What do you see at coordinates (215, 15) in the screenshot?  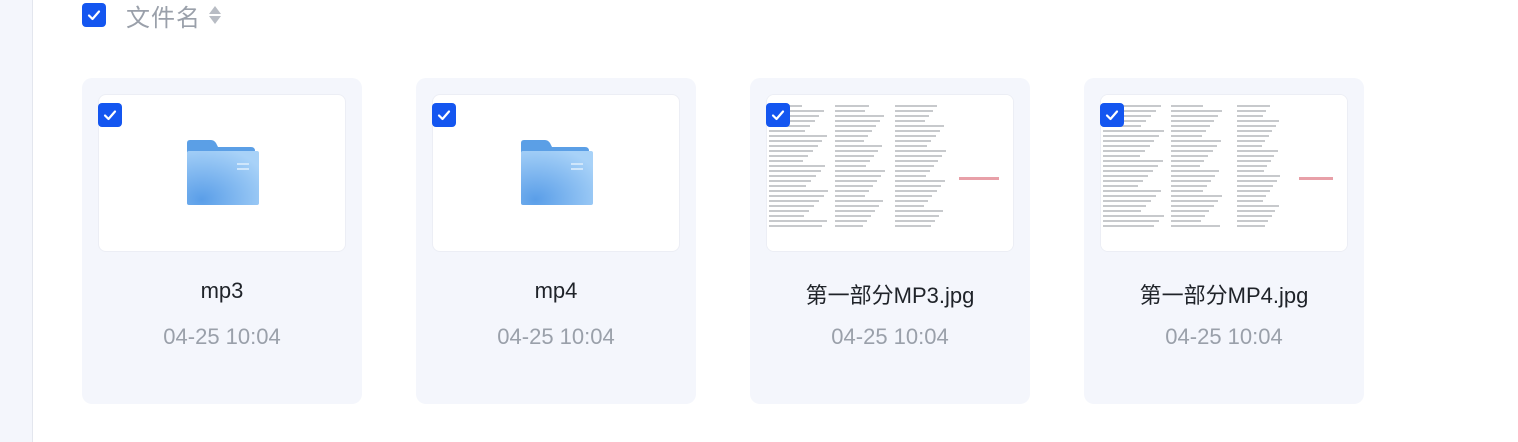 I see `sort-icon` at bounding box center [215, 15].